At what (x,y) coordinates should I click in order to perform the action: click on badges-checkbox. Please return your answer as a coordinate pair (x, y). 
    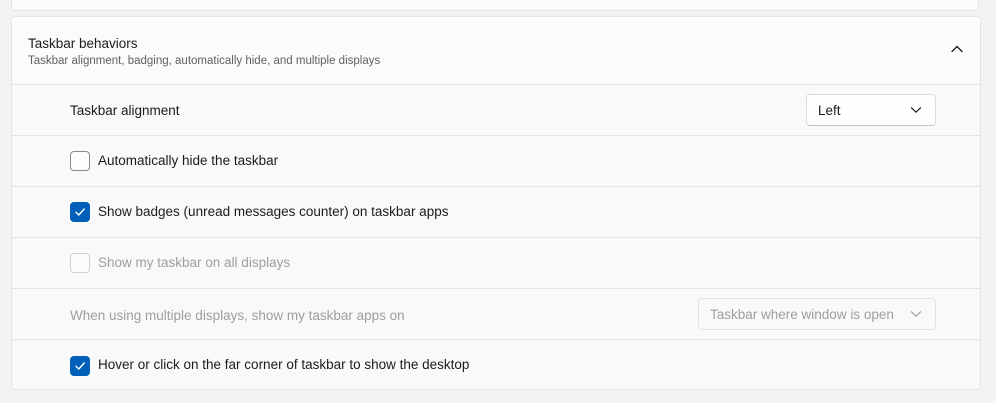
    Looking at the image, I should click on (80, 212).